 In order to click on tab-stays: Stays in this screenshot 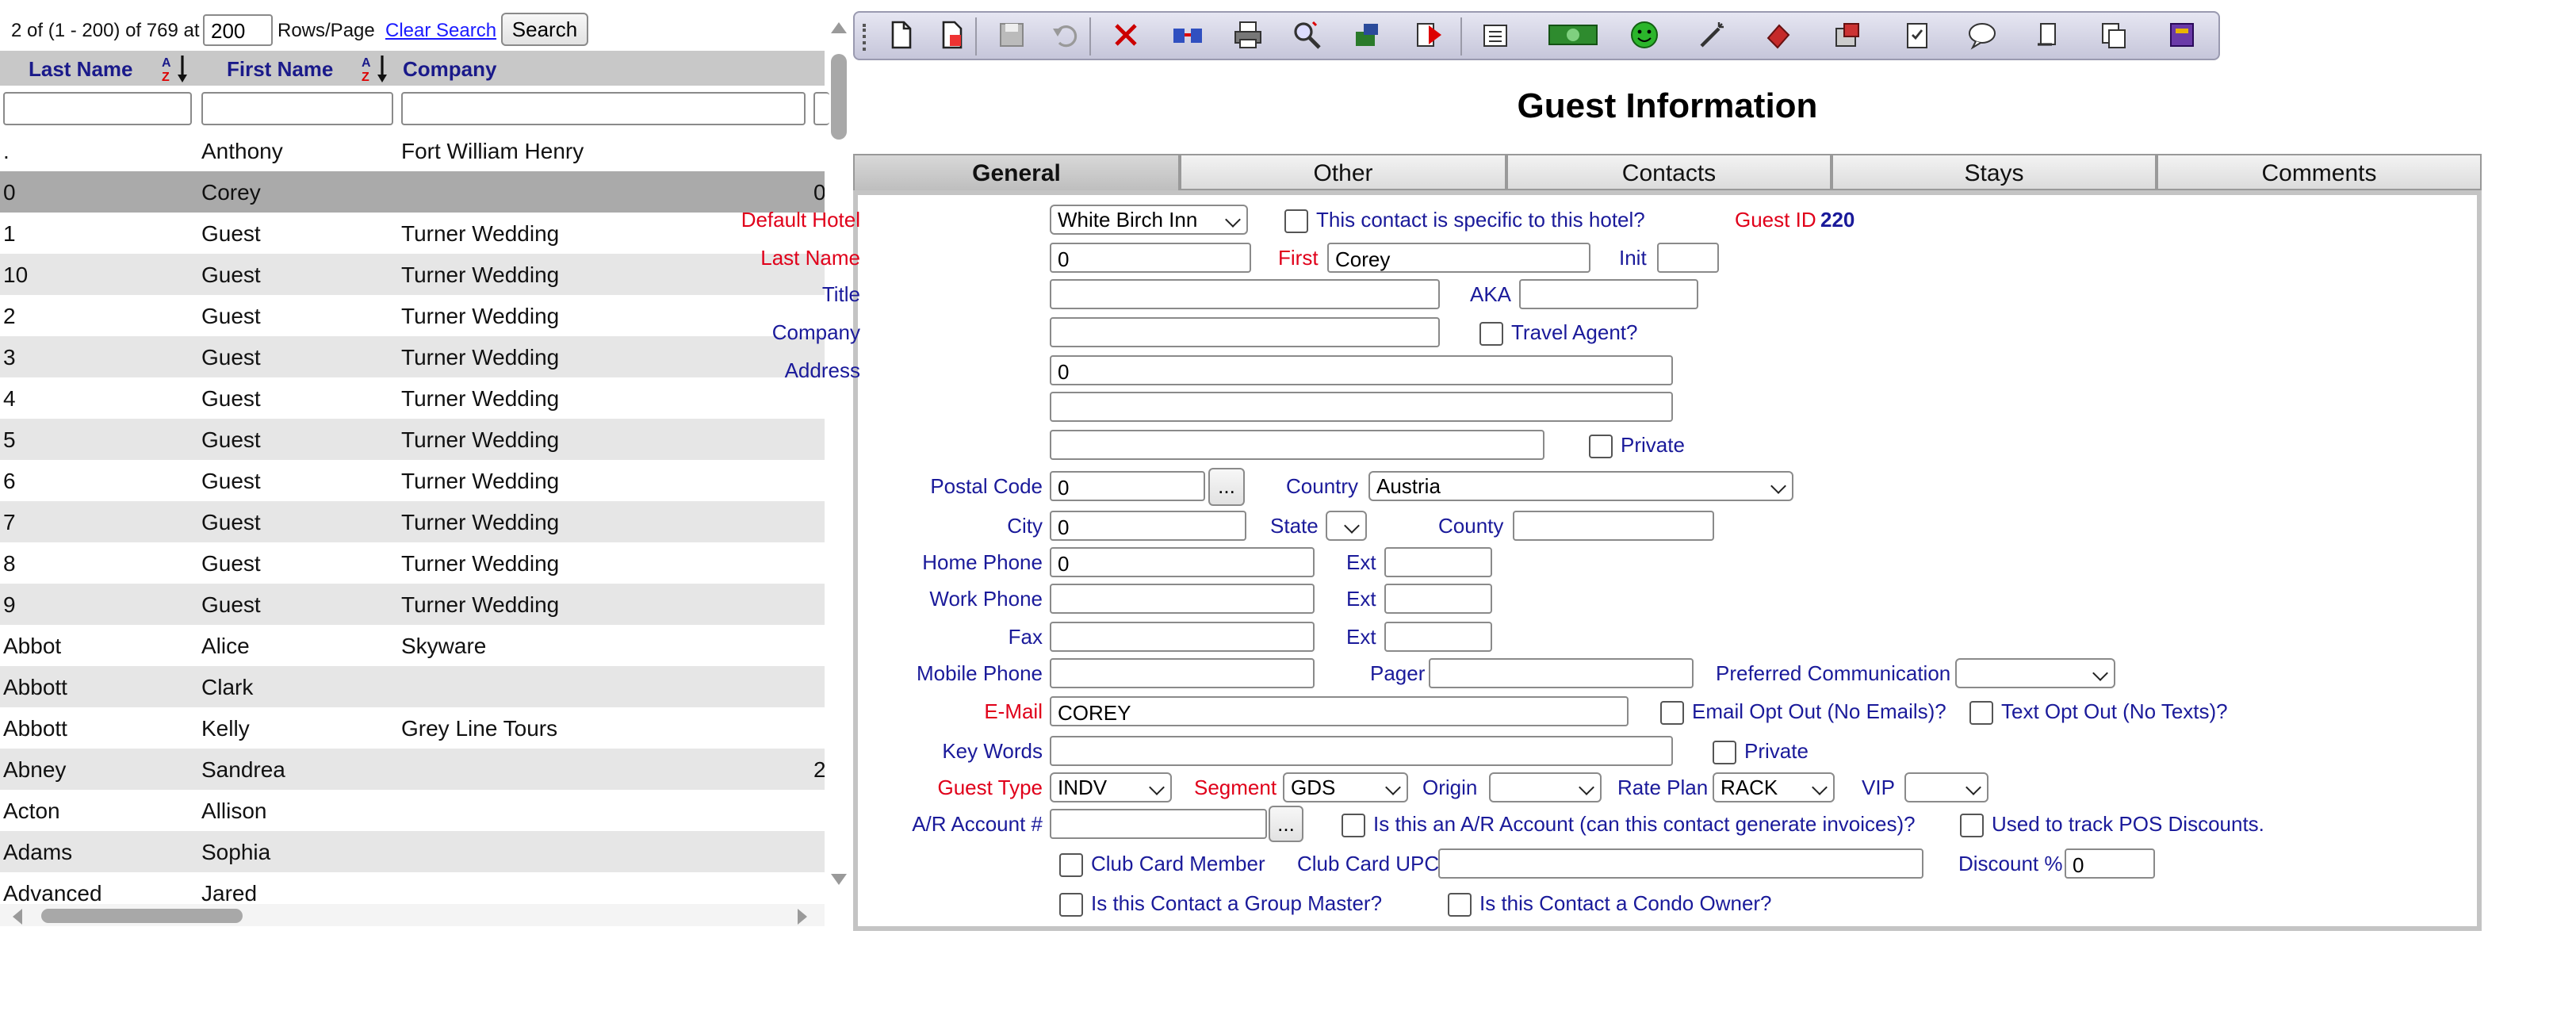, I will do `click(1994, 172)`.